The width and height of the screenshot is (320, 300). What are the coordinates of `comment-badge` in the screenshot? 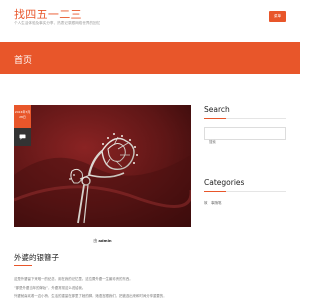 It's located at (22, 137).